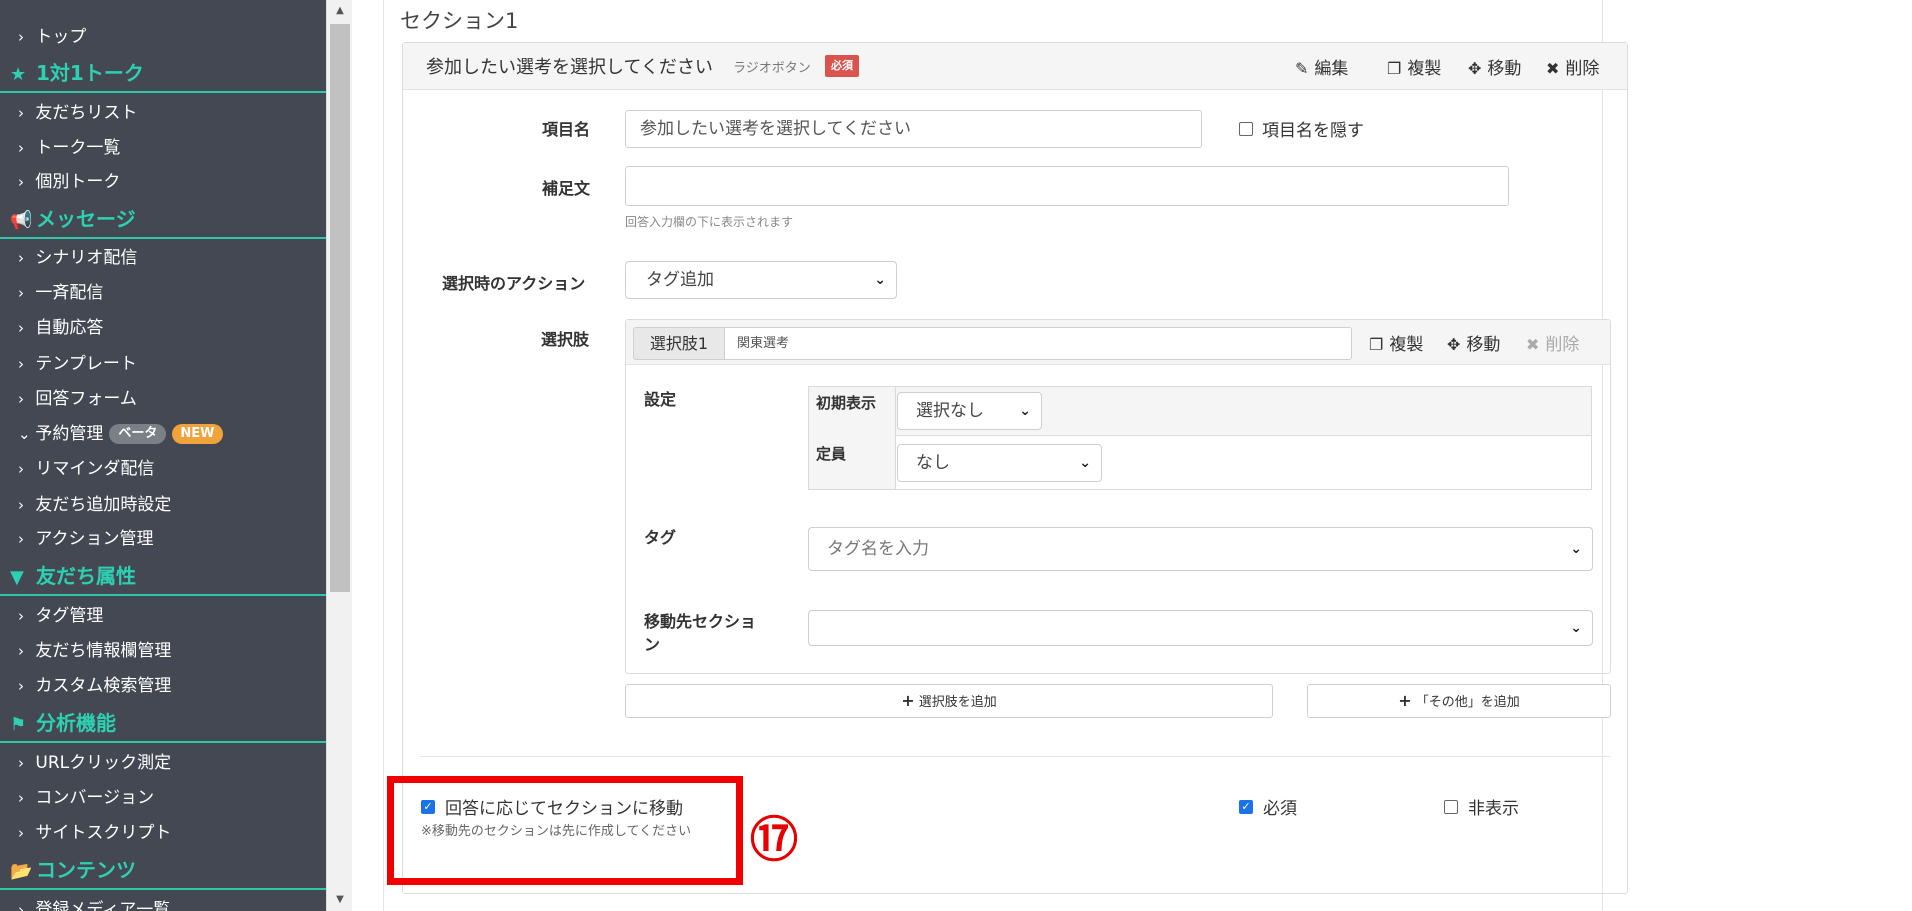 This screenshot has height=911, width=1912. I want to click on highlight-box, so click(565, 830).